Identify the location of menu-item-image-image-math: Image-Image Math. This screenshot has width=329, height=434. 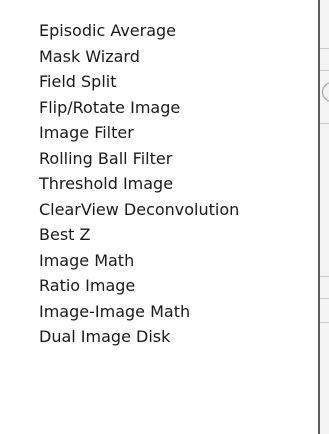
(159, 312).